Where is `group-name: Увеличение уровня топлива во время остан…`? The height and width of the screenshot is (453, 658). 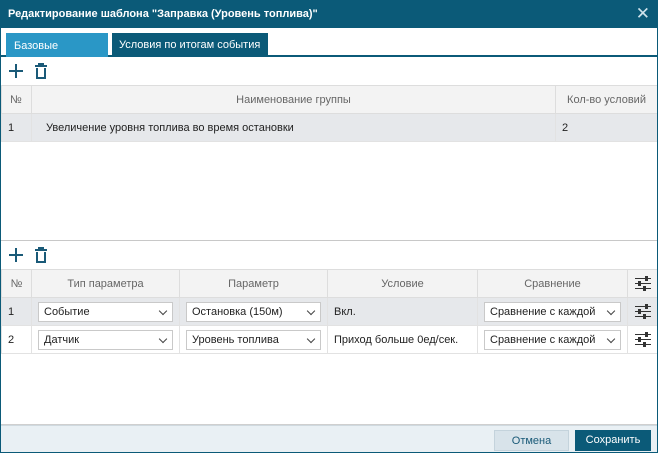
group-name: Увеличение уровня топлива во время остан… is located at coordinates (293, 127).